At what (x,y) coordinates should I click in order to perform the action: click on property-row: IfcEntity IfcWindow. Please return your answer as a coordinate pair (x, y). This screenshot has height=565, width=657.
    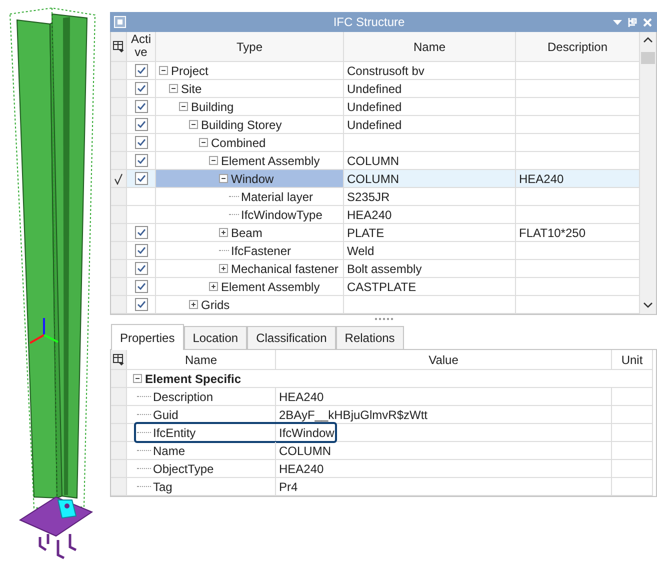
    Looking at the image, I should click on (383, 433).